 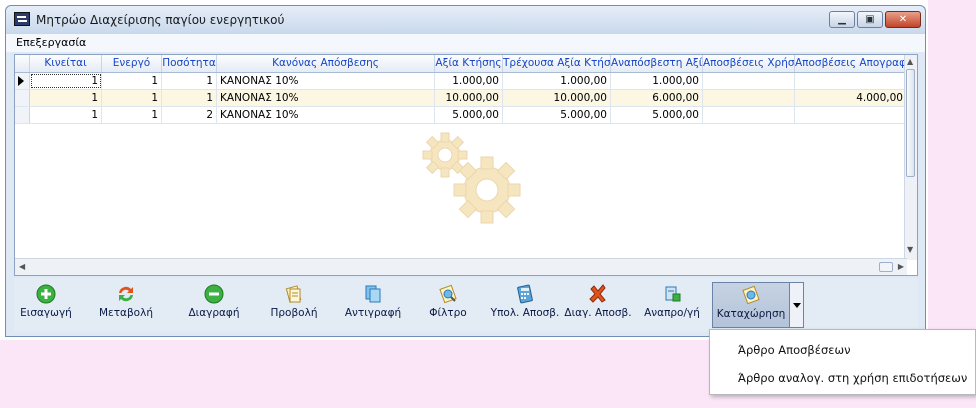 What do you see at coordinates (66, 63) in the screenshot?
I see `column-header: Κινείται` at bounding box center [66, 63].